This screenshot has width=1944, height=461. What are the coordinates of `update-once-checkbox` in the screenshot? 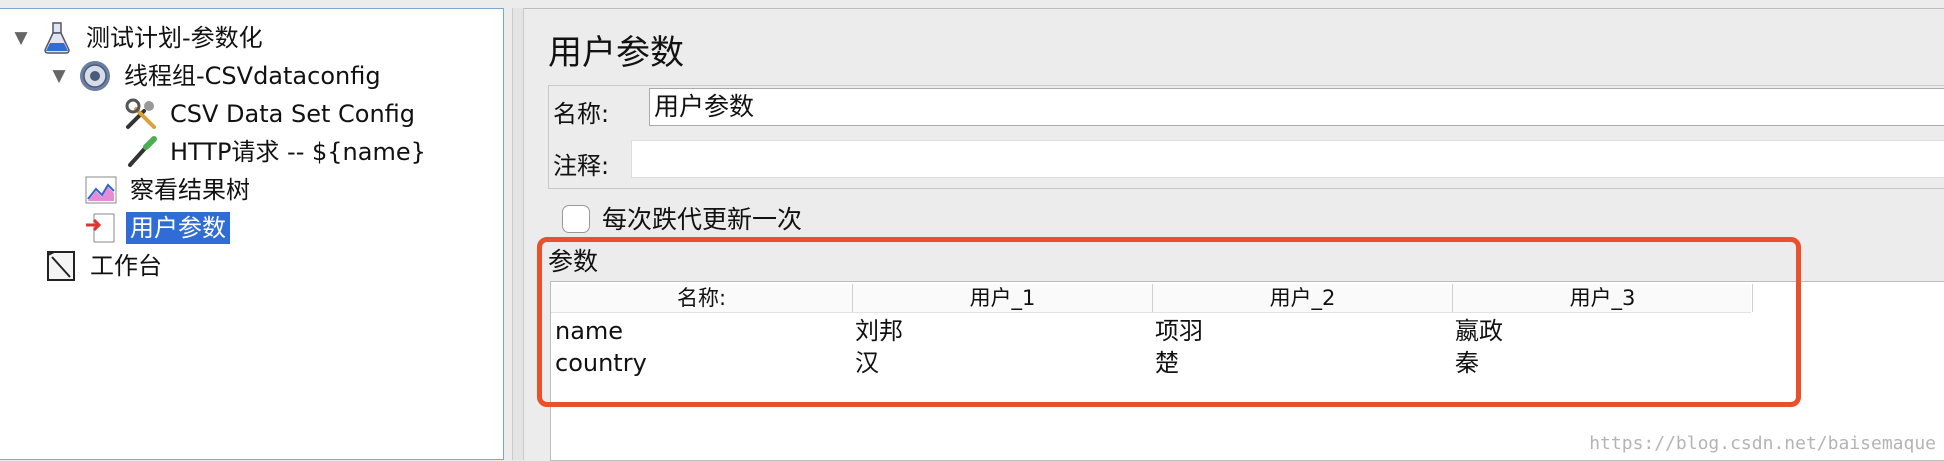 It's located at (576, 219).